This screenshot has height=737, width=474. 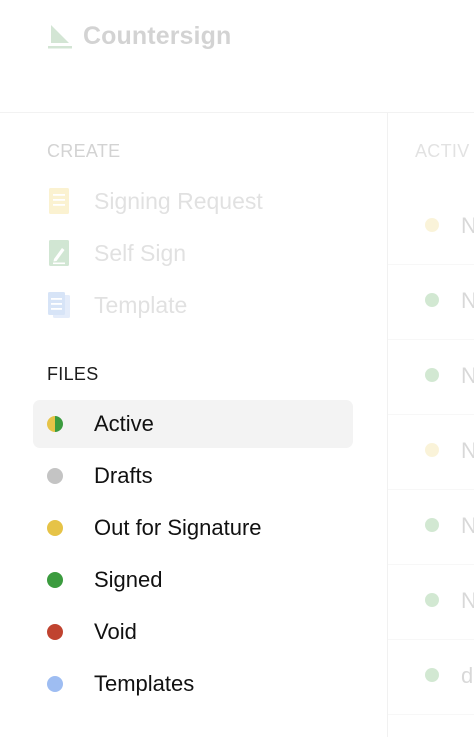 What do you see at coordinates (128, 579) in the screenshot?
I see `files-item-signed-label: Signed` at bounding box center [128, 579].